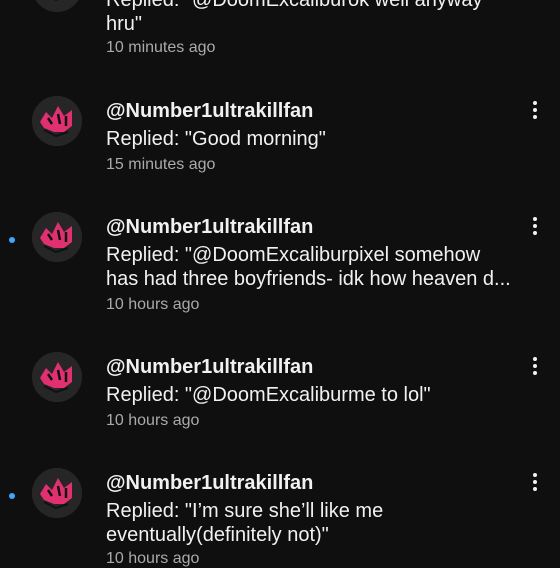  I want to click on reply-text-line: Replied: "I’m sure she’ll like me, so click(245, 511).